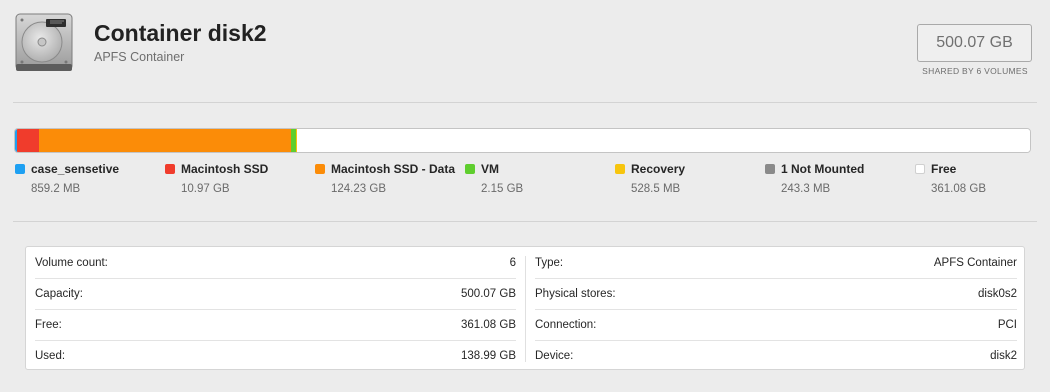 Image resolution: width=1050 pixels, height=392 pixels. Describe the element at coordinates (575, 294) in the screenshot. I see `info-label: Physical stores:` at that location.